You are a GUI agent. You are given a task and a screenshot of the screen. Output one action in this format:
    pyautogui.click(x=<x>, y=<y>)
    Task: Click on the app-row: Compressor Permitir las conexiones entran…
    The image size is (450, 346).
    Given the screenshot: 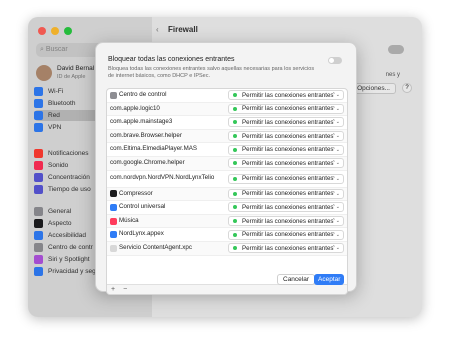 What is the action you would take?
    pyautogui.click(x=227, y=194)
    